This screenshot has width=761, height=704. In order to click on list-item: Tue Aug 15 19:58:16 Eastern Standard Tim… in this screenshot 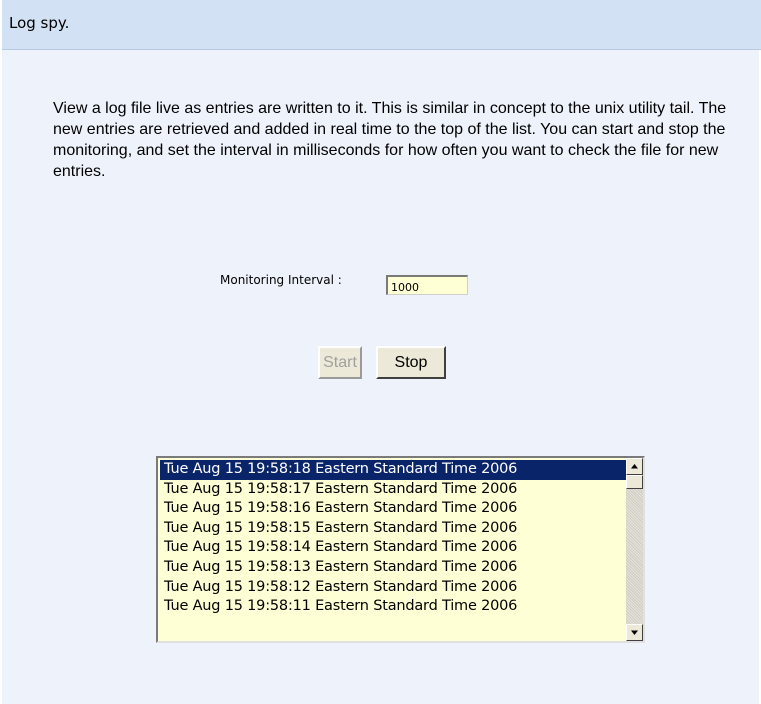, I will do `click(393, 509)`.